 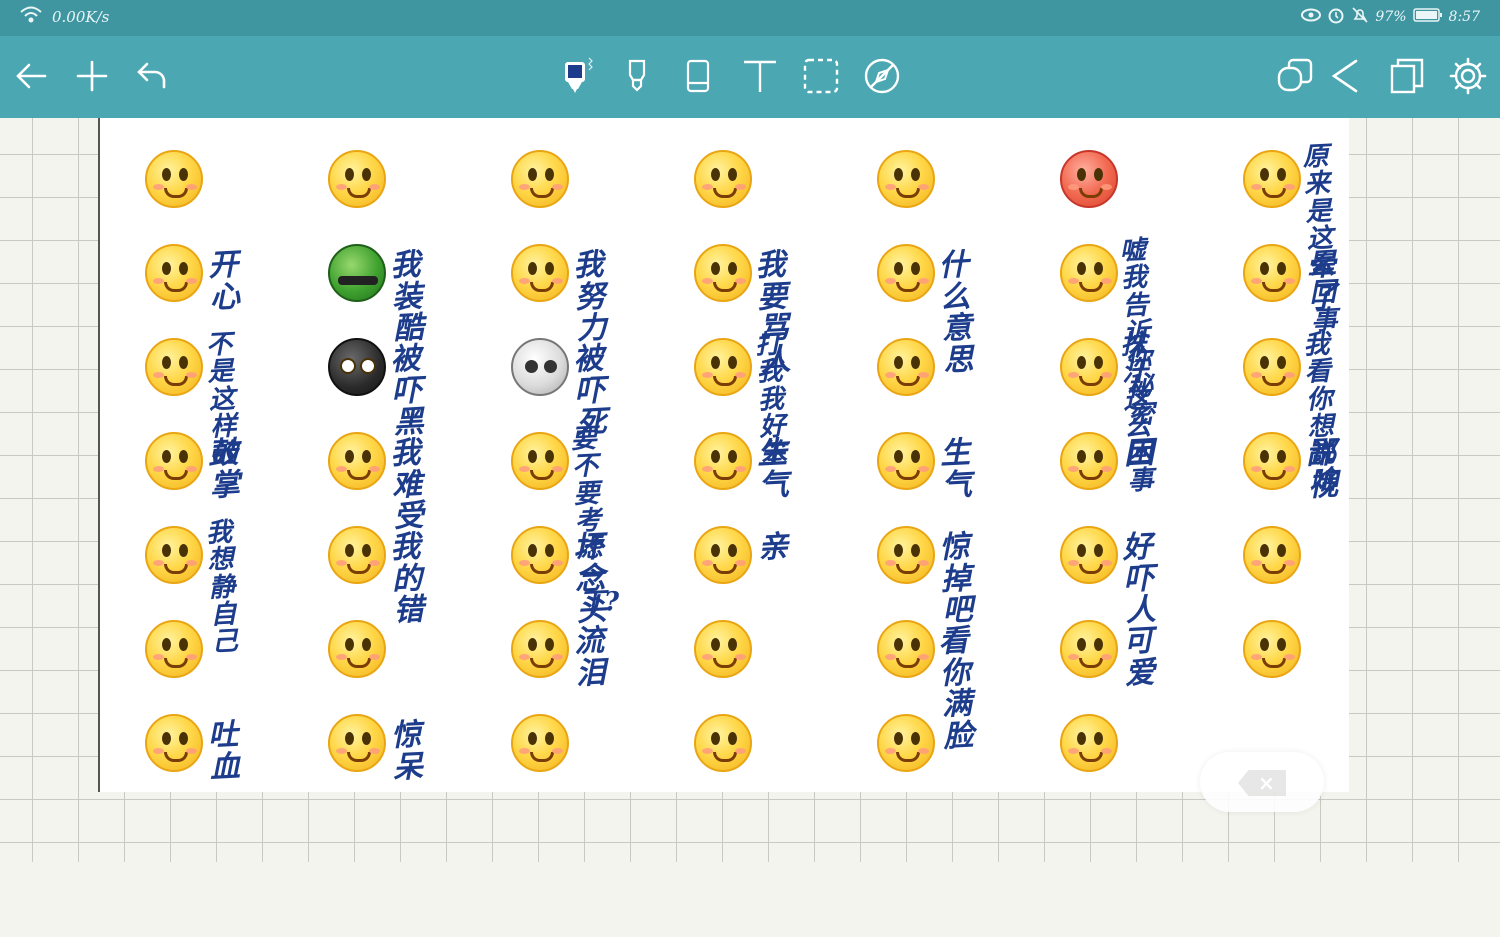 What do you see at coordinates (723, 461) in the screenshot?
I see `side-eye-emoji-icon` at bounding box center [723, 461].